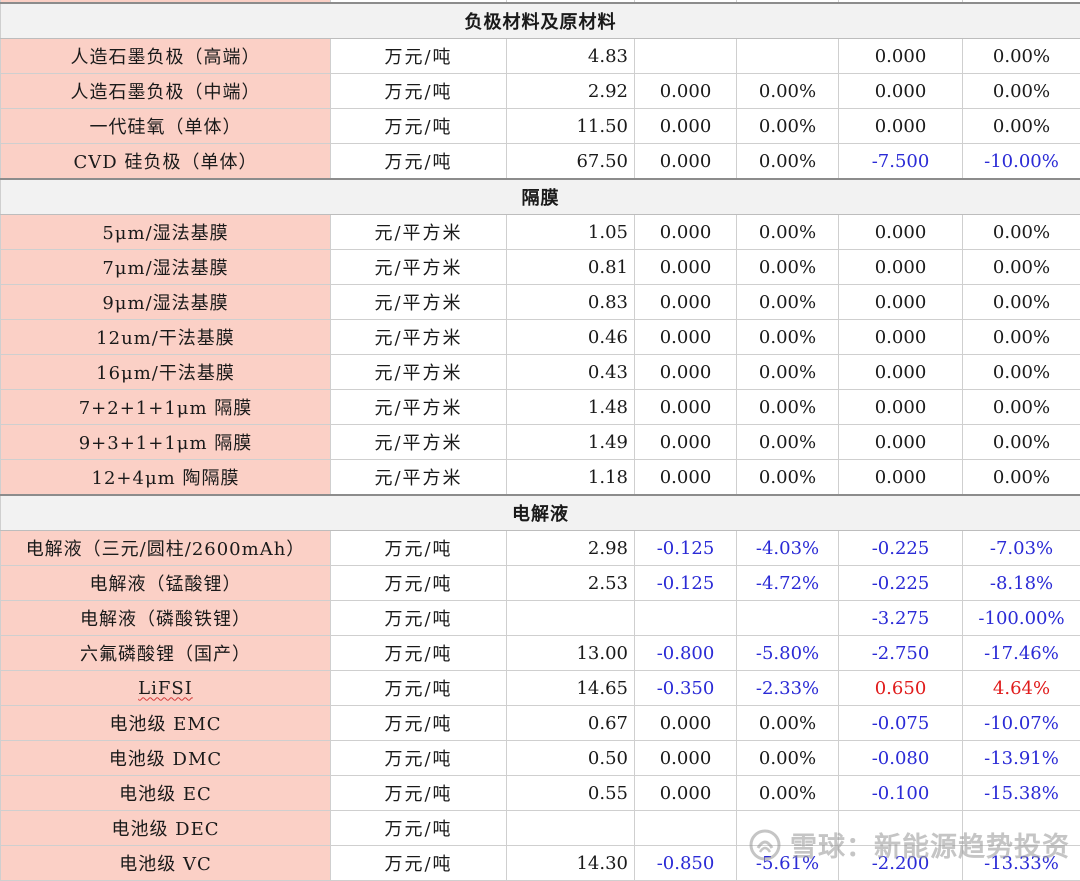  I want to click on table-row: 人造石墨负极（中端）万元/吨2.920.0000.00%0.0000.00%, so click(540, 91).